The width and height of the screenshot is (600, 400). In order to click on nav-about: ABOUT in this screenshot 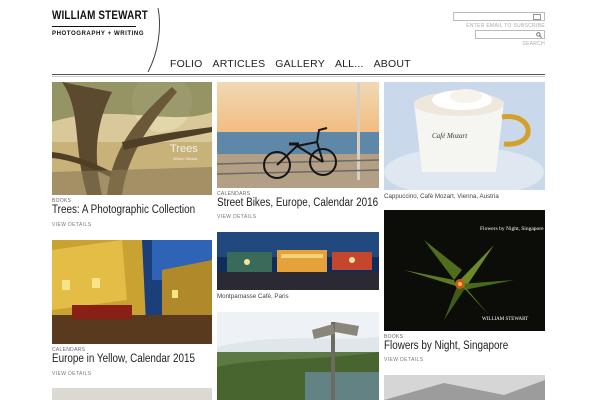, I will do `click(392, 64)`.